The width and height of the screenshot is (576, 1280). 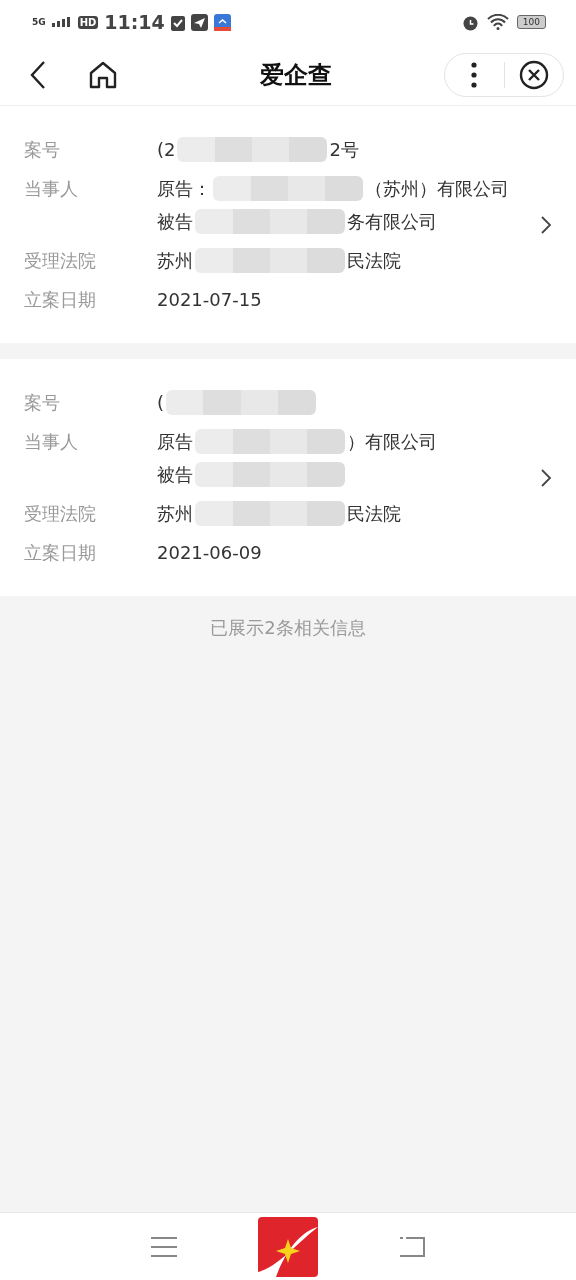 What do you see at coordinates (199, 22) in the screenshot?
I see `paper-plane-icon` at bounding box center [199, 22].